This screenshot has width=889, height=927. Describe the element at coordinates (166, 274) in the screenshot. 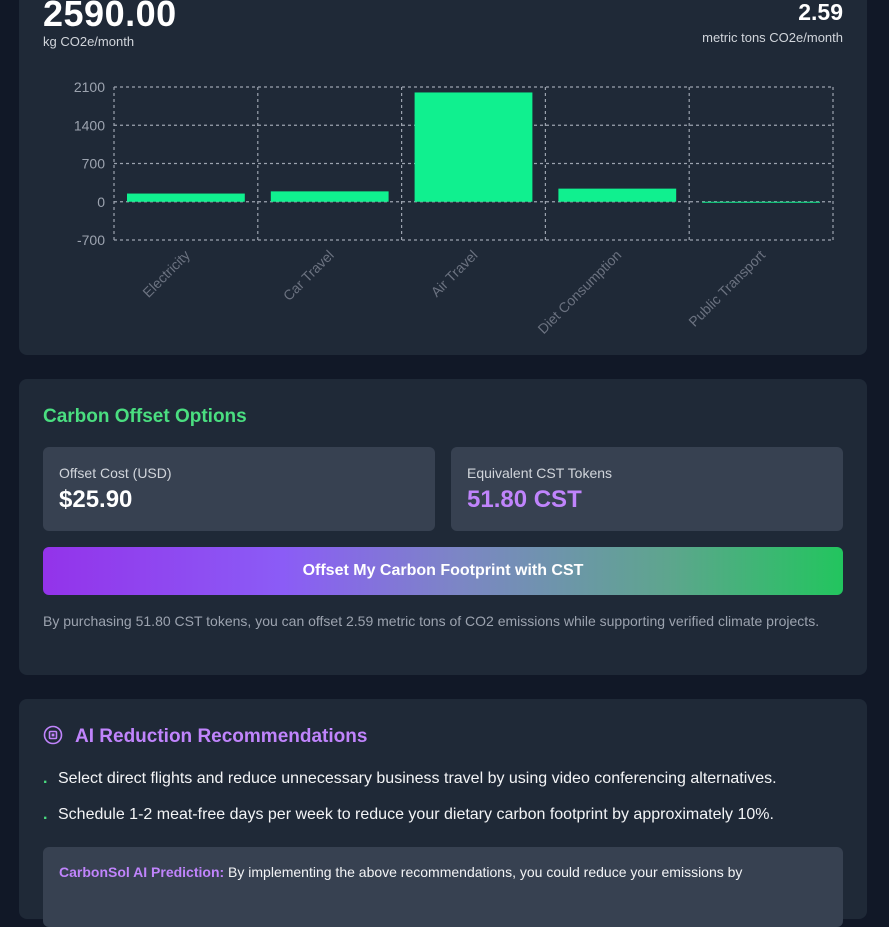

I see `x-tick-label: Electricity` at that location.